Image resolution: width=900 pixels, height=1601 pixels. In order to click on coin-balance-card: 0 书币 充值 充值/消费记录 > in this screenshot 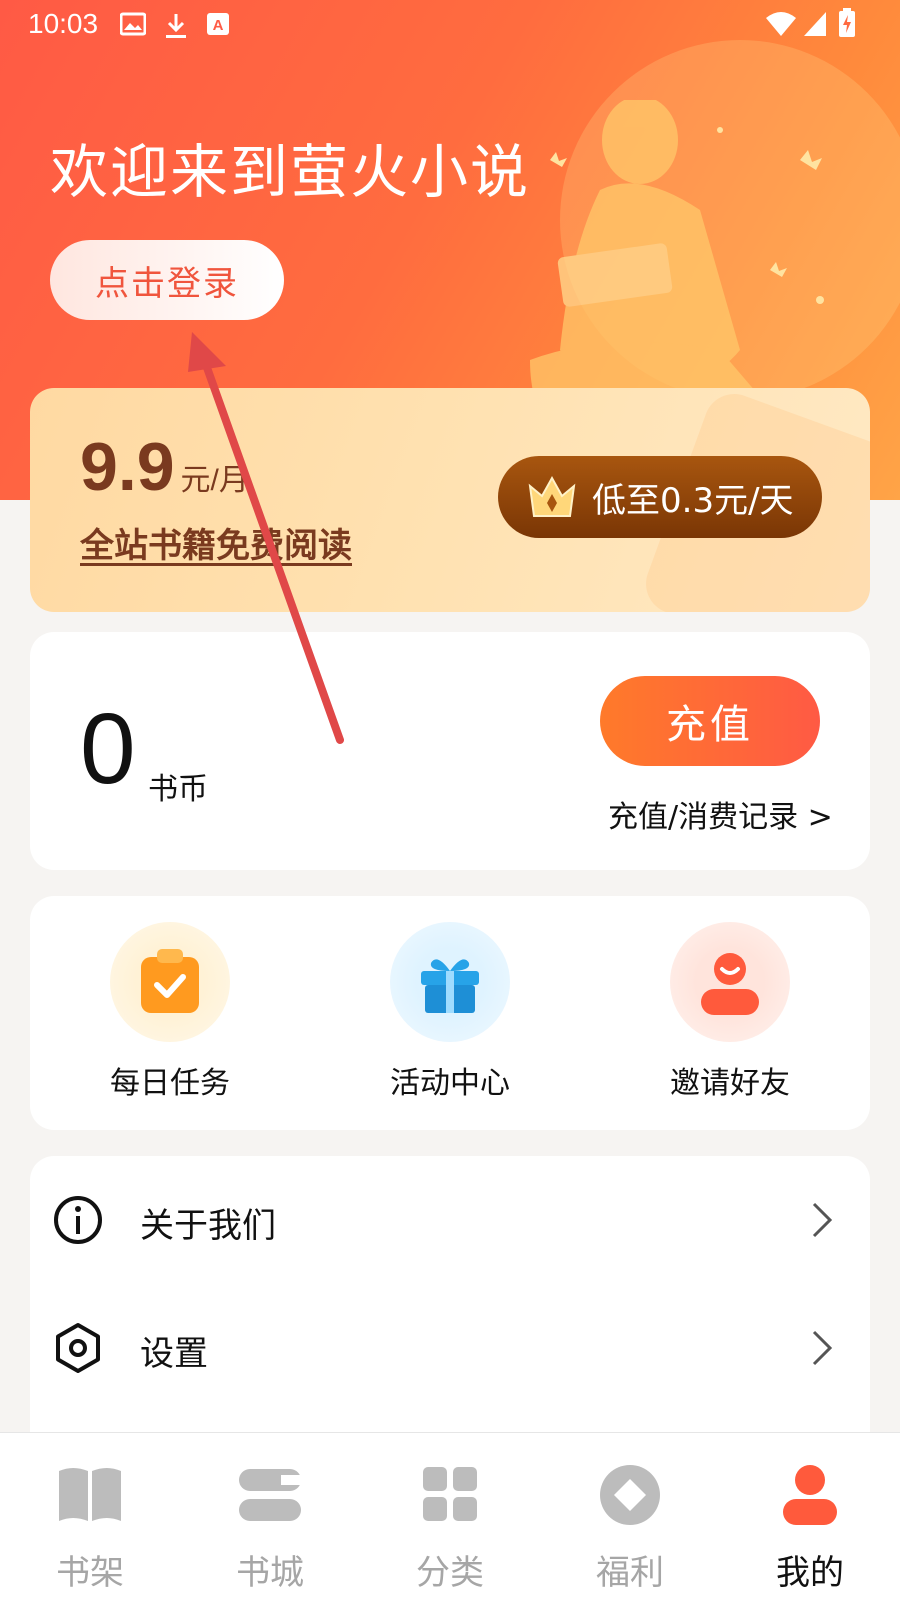, I will do `click(450, 751)`.